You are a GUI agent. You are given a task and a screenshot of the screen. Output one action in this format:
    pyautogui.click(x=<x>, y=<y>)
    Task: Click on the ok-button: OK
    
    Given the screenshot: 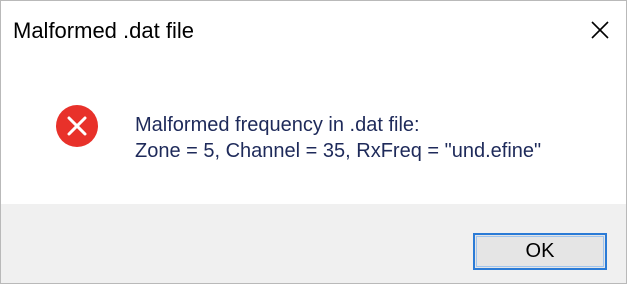 What is the action you would take?
    pyautogui.click(x=540, y=251)
    